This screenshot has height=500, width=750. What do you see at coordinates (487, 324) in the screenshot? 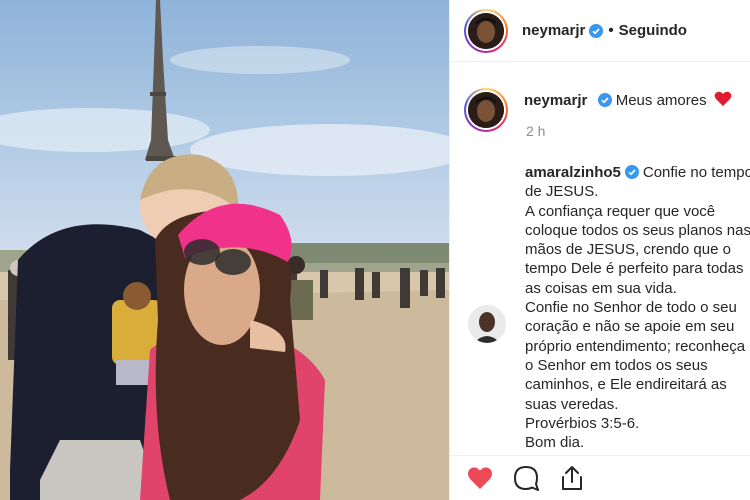
I see `comment-avatar` at bounding box center [487, 324].